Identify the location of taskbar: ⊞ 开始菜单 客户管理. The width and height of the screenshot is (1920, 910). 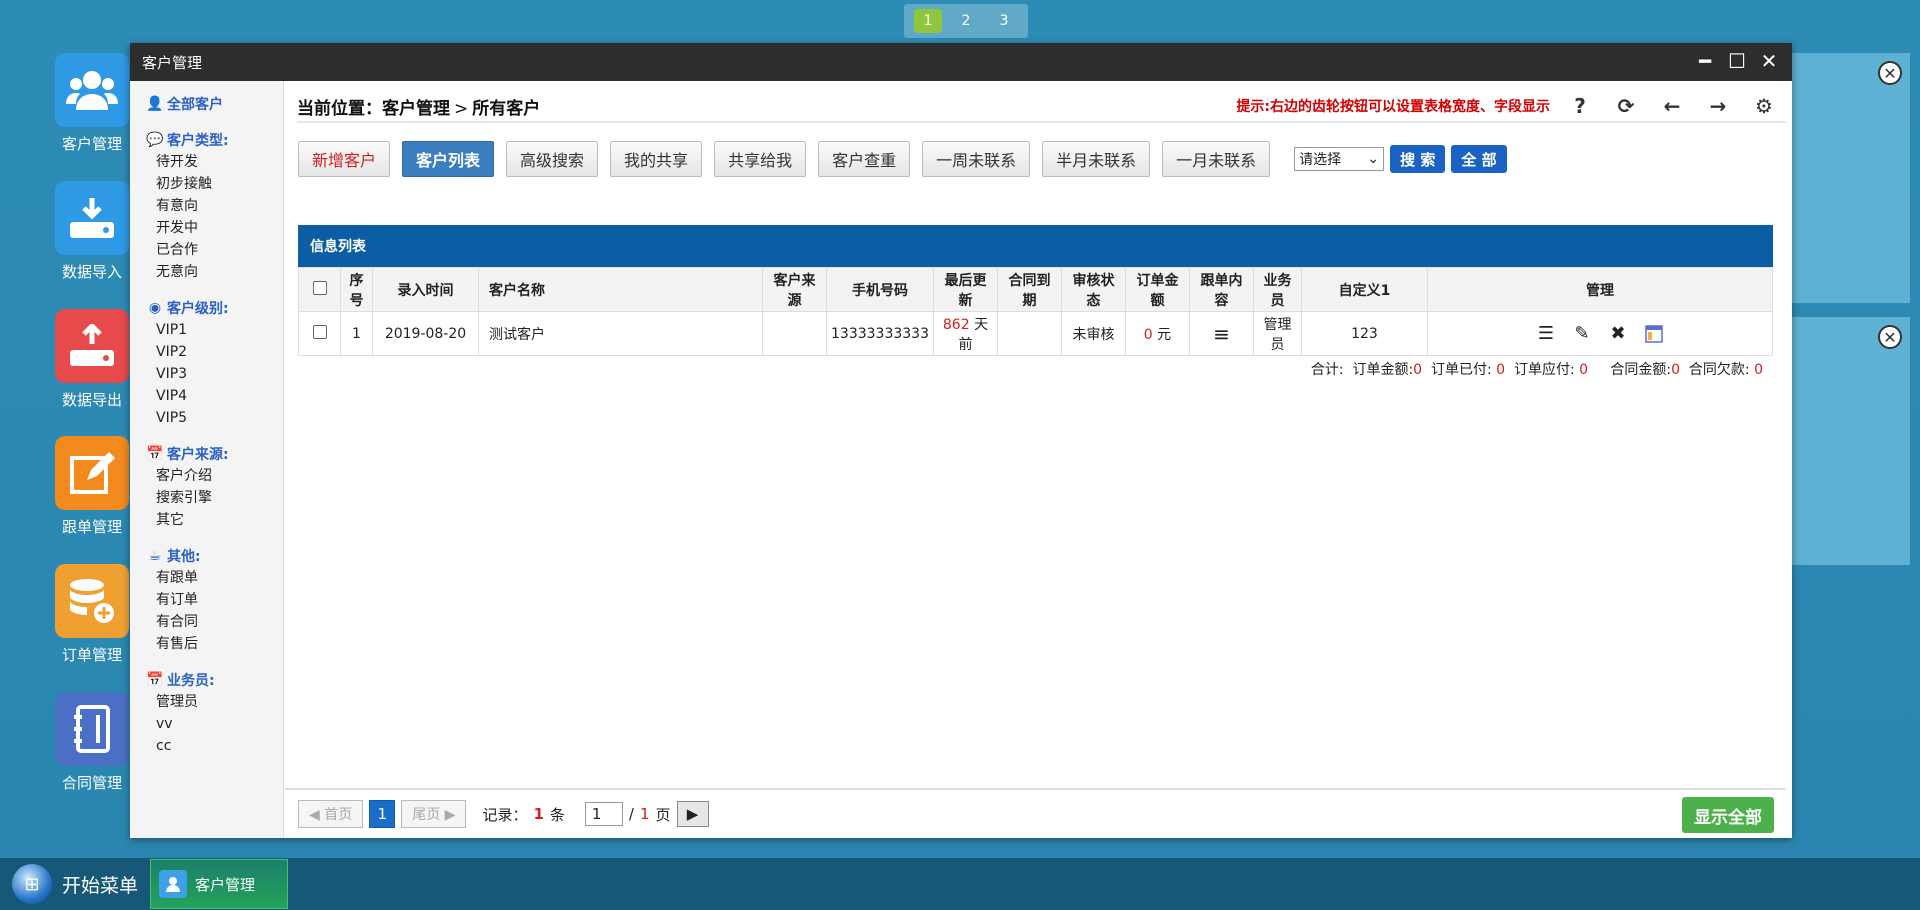
(960, 884).